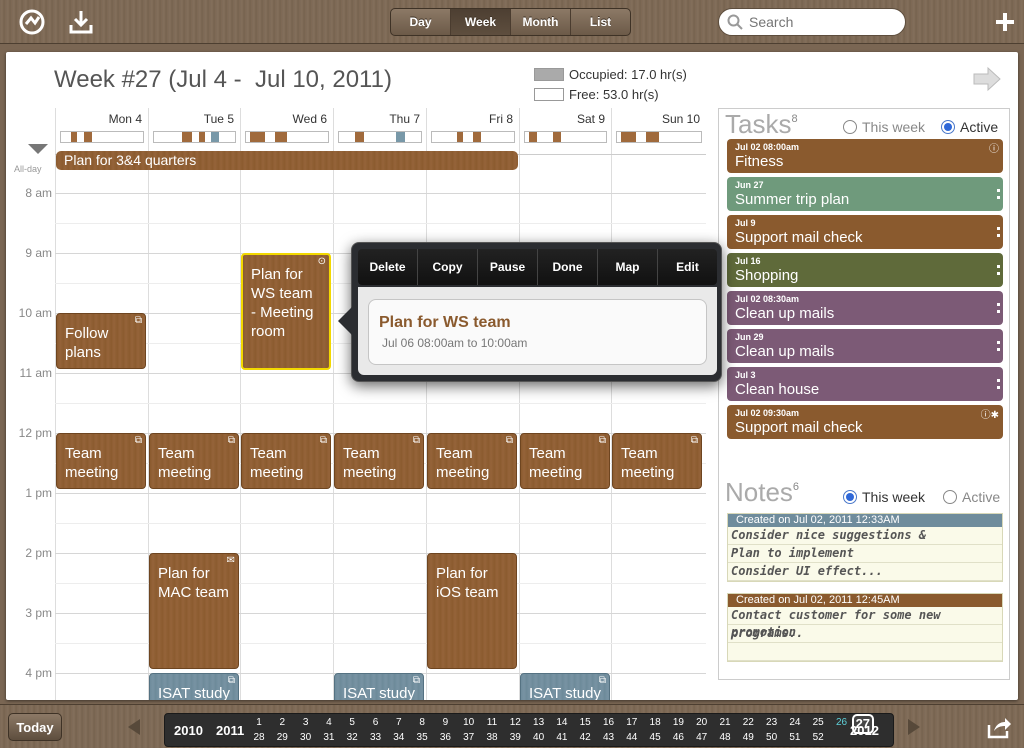 This screenshot has height=748, width=1024. Describe the element at coordinates (472, 611) in the screenshot. I see `event-plan-ios-team: Plan for iOS team` at that location.